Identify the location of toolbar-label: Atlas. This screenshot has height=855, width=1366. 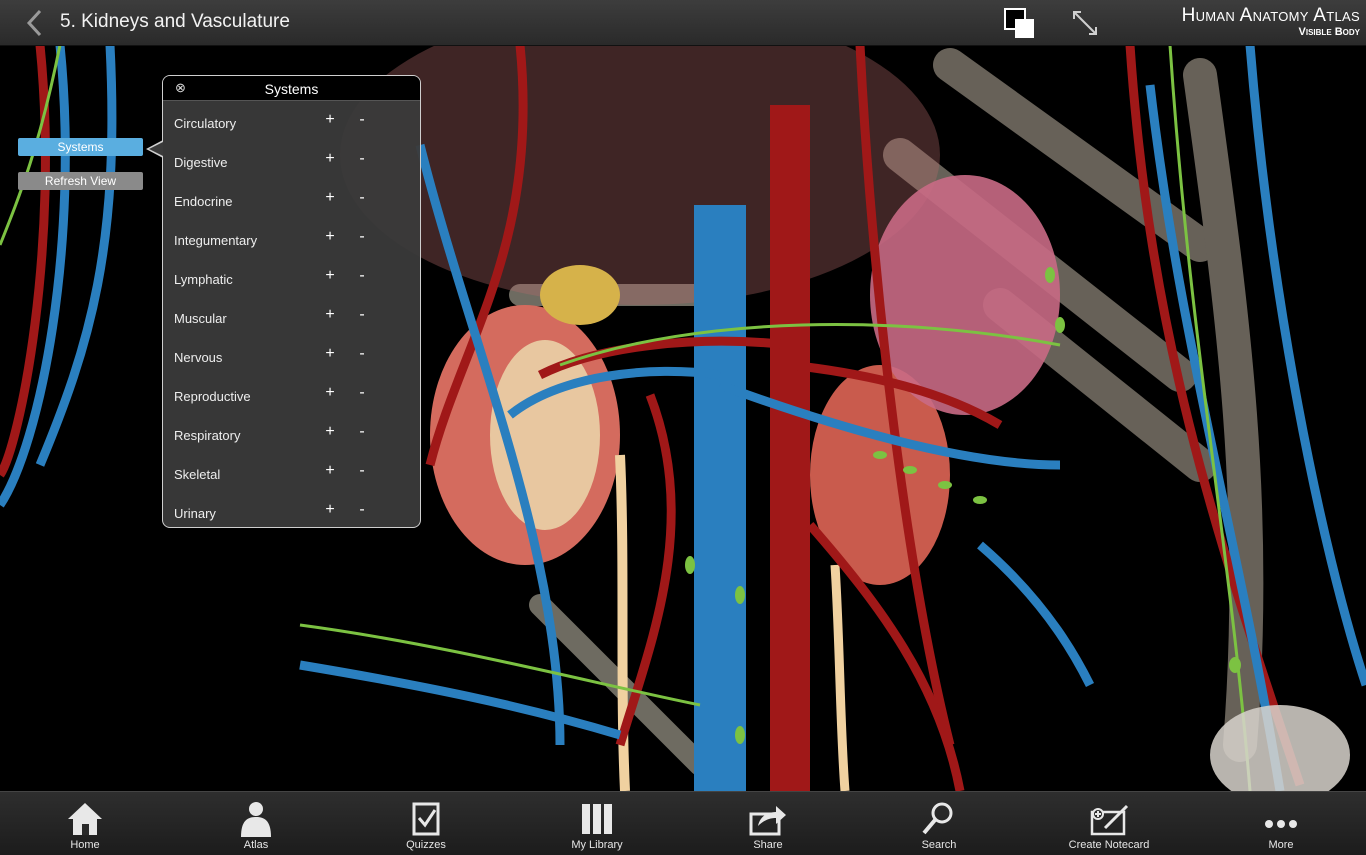
(256, 845).